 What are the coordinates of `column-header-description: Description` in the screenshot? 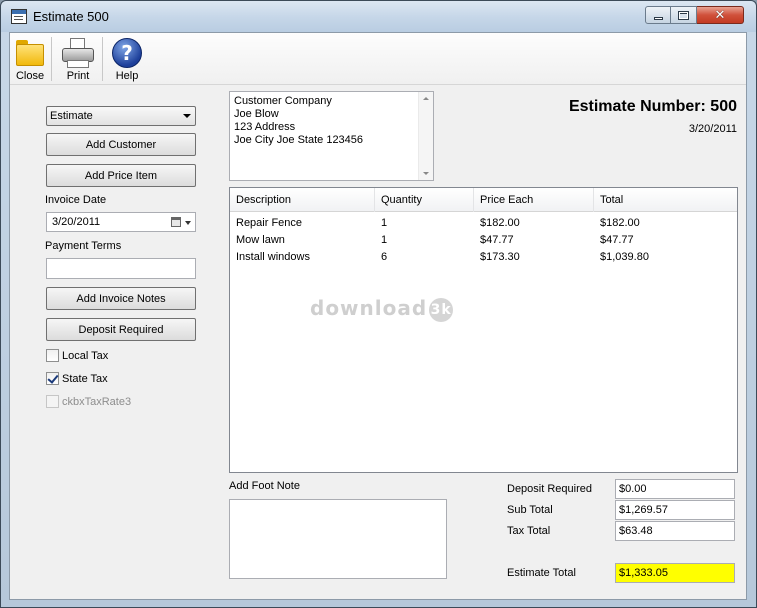 It's located at (302, 200).